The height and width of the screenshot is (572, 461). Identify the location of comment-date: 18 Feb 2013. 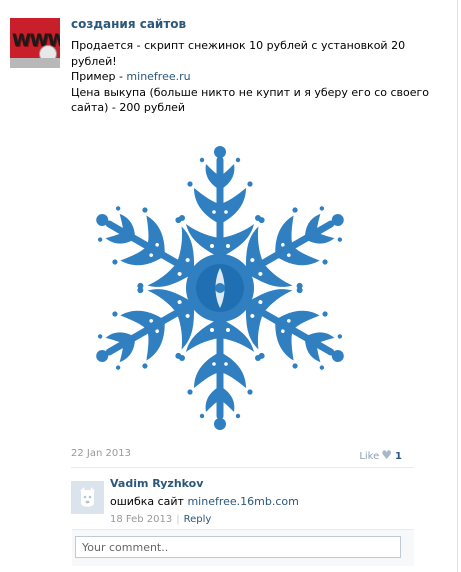
(141, 519).